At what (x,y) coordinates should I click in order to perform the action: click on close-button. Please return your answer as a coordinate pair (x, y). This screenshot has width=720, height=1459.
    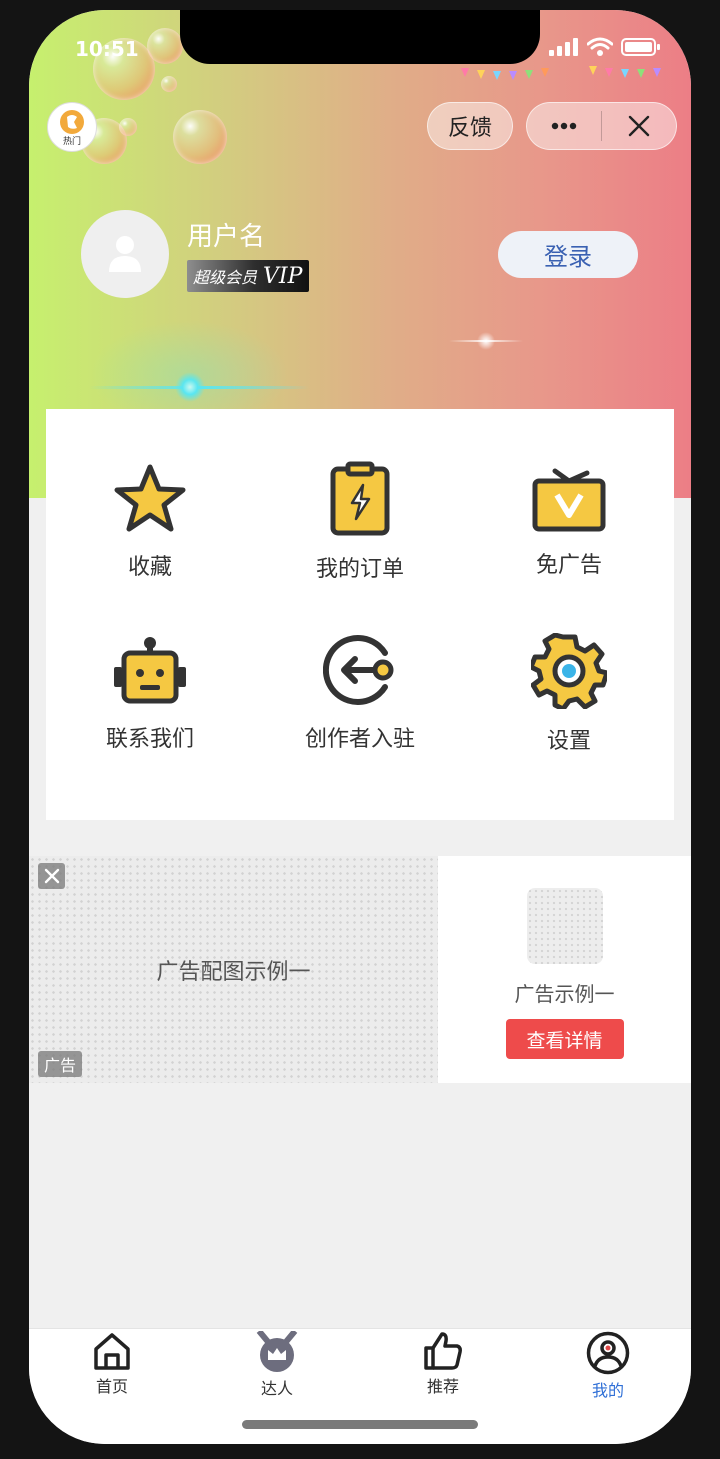
    Looking at the image, I should click on (639, 126).